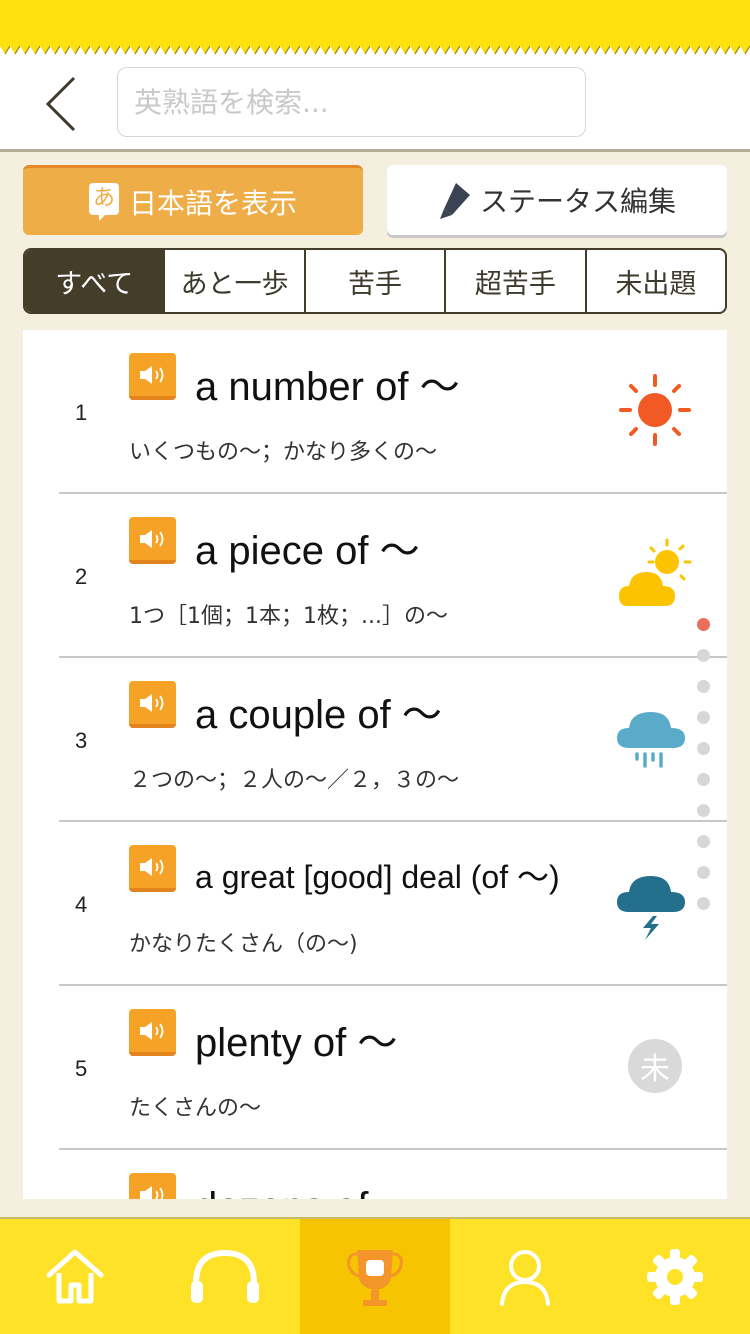 This screenshot has width=750, height=1334. Describe the element at coordinates (327, 387) in the screenshot. I see `english-phrase: a number of 〜` at that location.